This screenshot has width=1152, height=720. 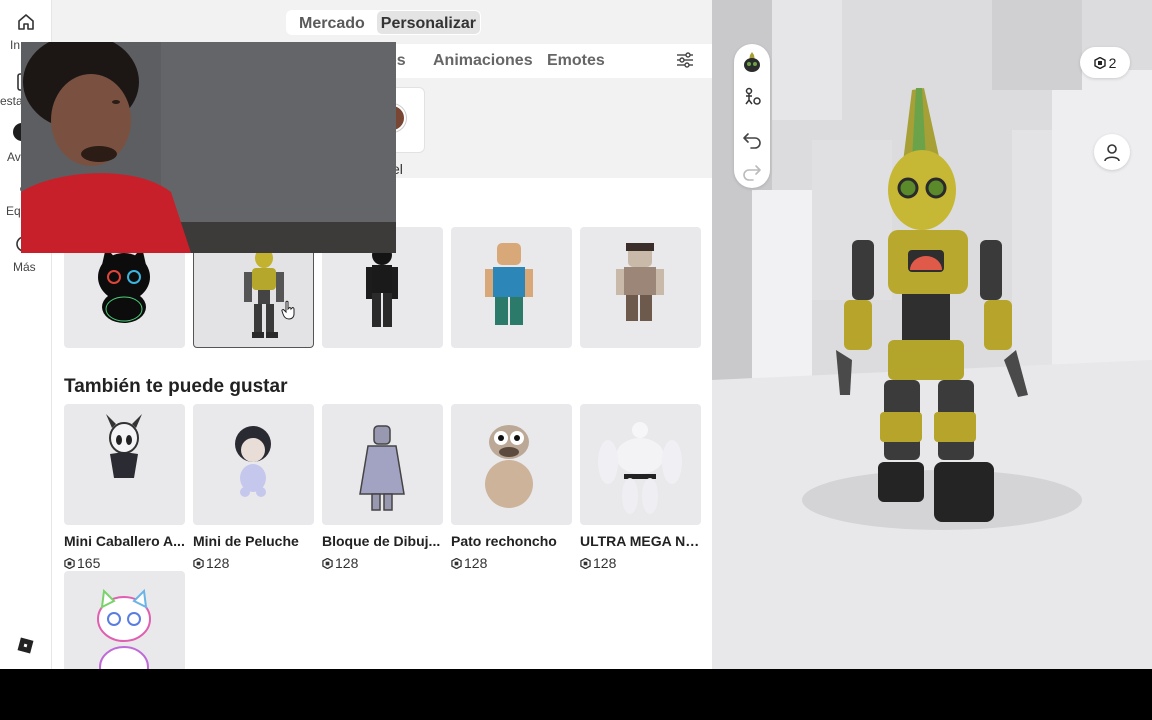 I want to click on tab-emotes: Emotes, so click(x=576, y=61).